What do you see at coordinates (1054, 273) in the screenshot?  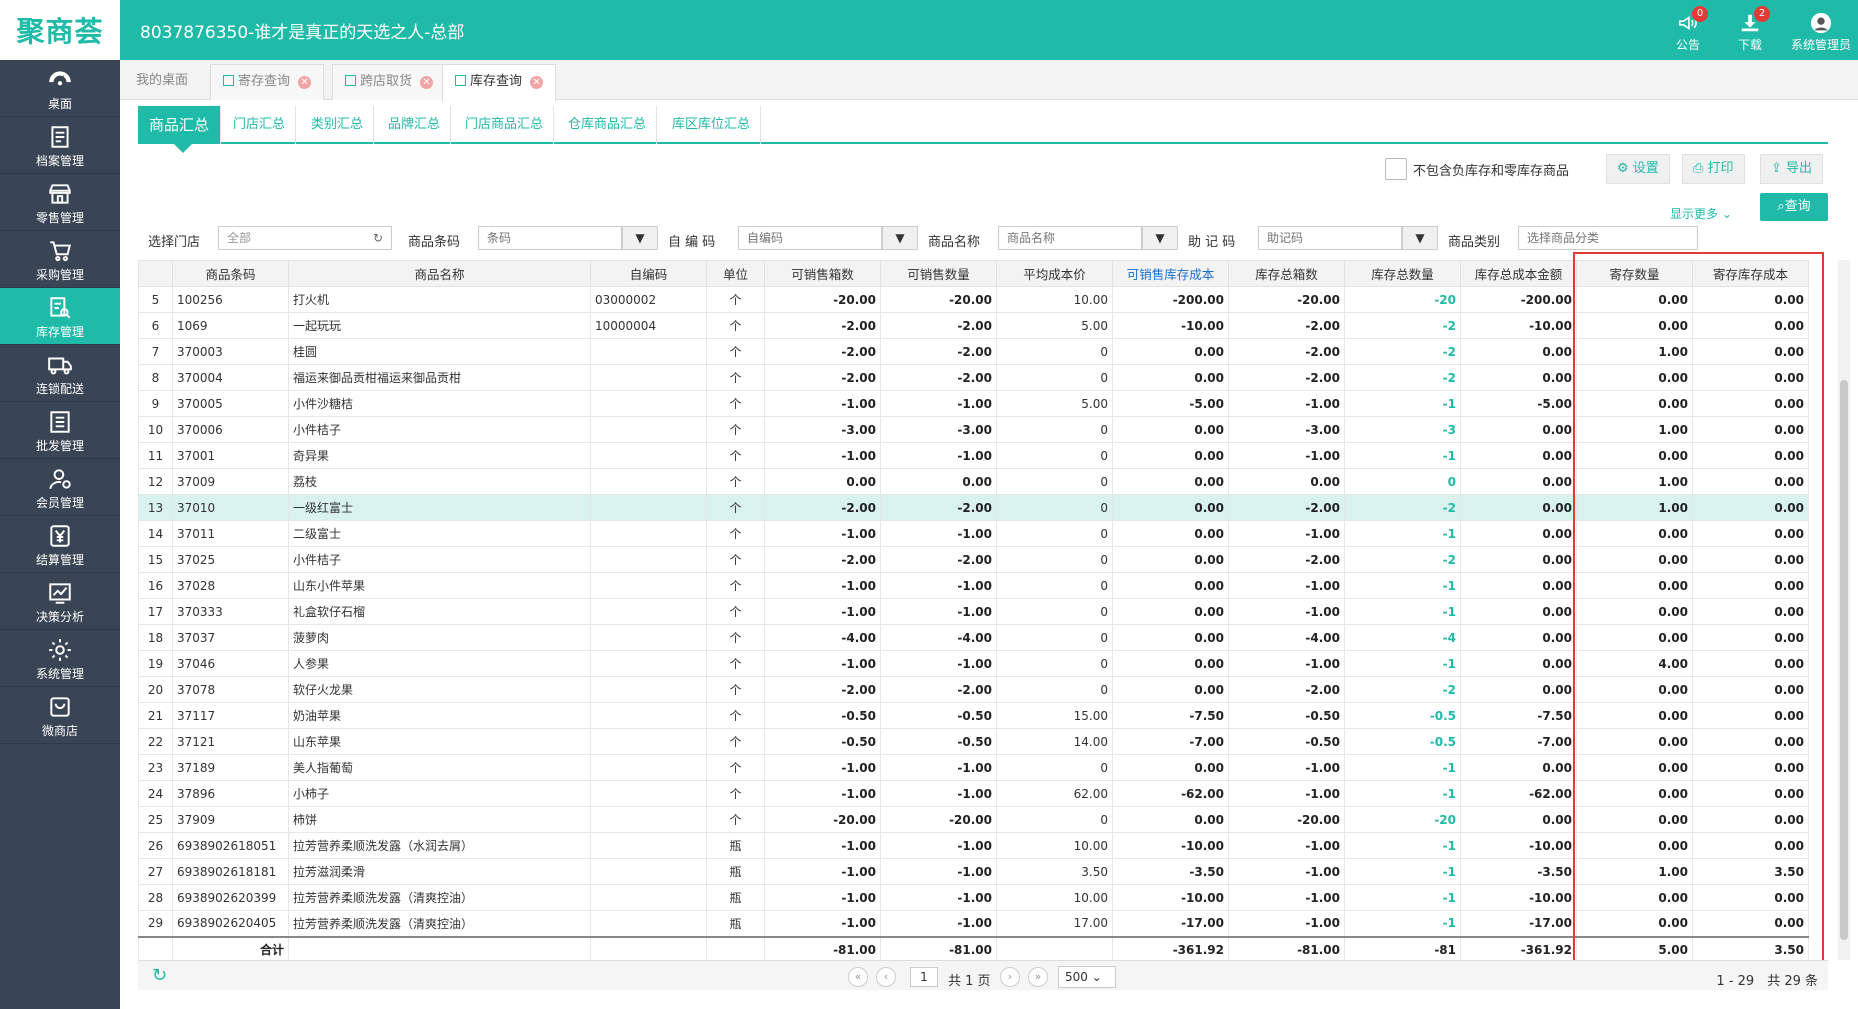 I see `column-header: 平均成本价` at bounding box center [1054, 273].